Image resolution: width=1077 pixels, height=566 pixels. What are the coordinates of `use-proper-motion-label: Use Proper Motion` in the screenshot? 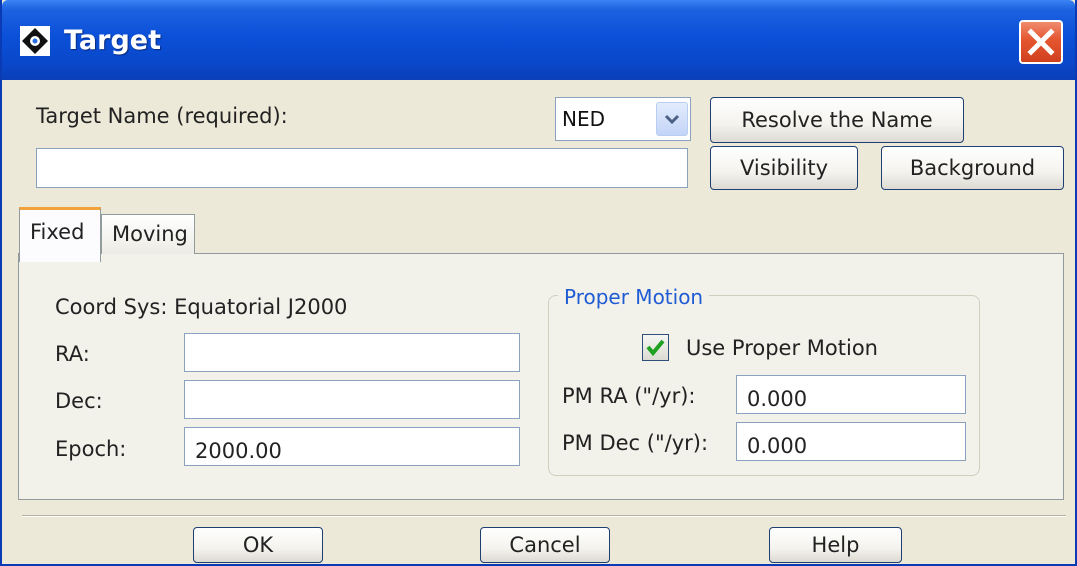 It's located at (782, 348).